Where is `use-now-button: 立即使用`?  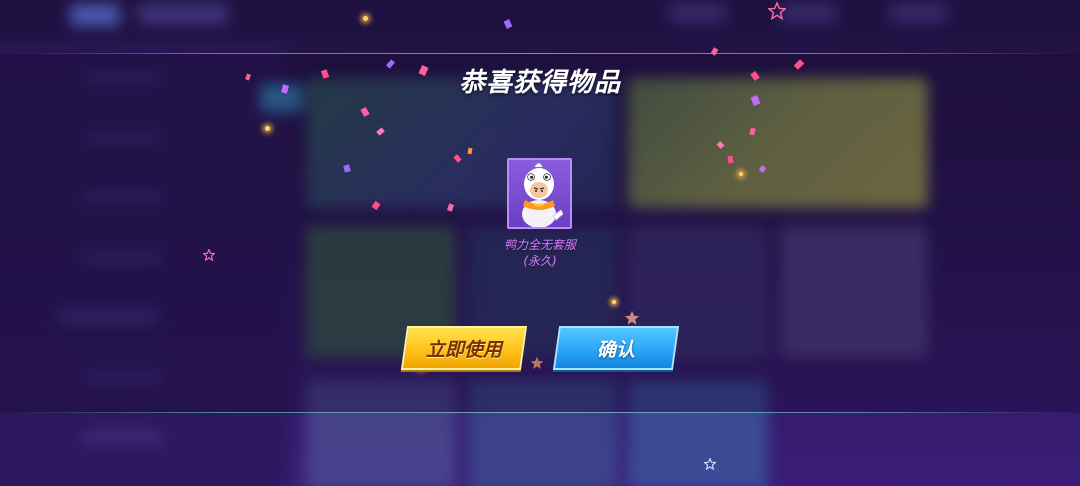
use-now-button: 立即使用 is located at coordinates (464, 348).